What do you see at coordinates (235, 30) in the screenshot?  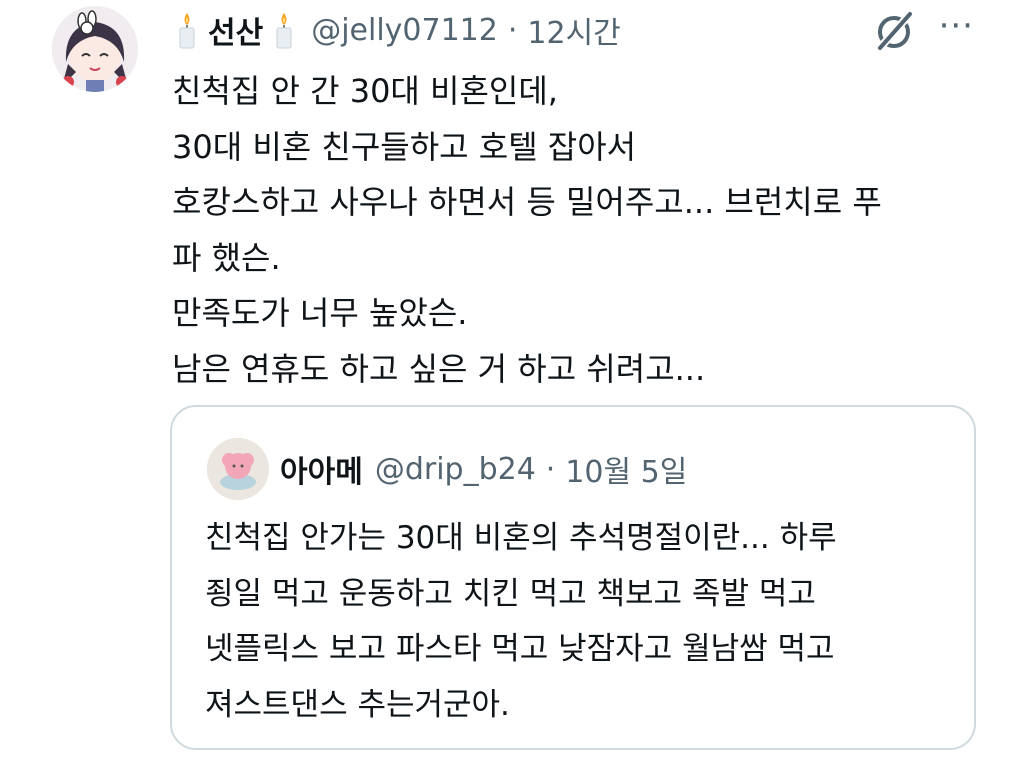 I see `author-name: 선산` at bounding box center [235, 30].